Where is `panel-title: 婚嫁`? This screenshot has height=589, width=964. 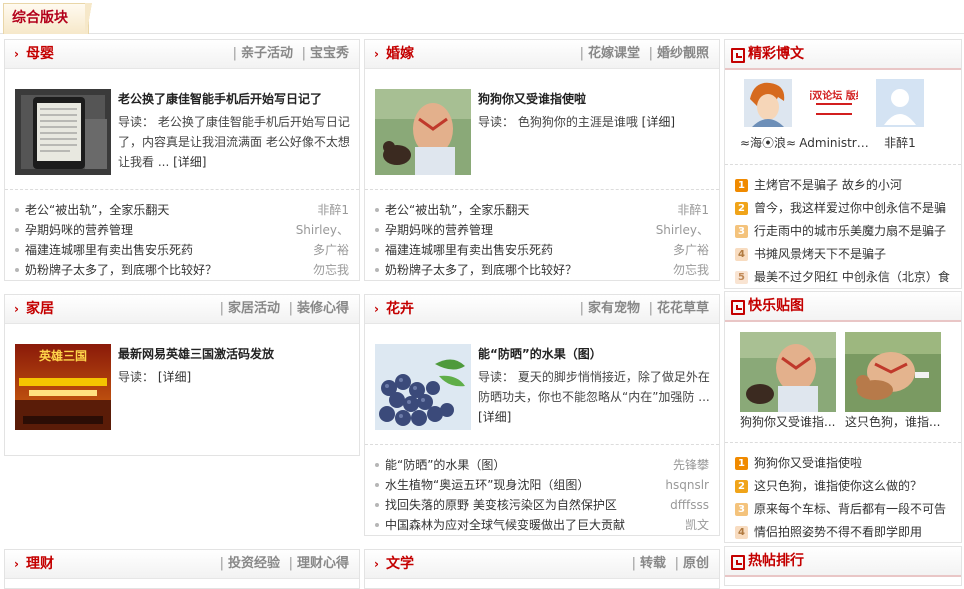 panel-title: 婚嫁 is located at coordinates (400, 54).